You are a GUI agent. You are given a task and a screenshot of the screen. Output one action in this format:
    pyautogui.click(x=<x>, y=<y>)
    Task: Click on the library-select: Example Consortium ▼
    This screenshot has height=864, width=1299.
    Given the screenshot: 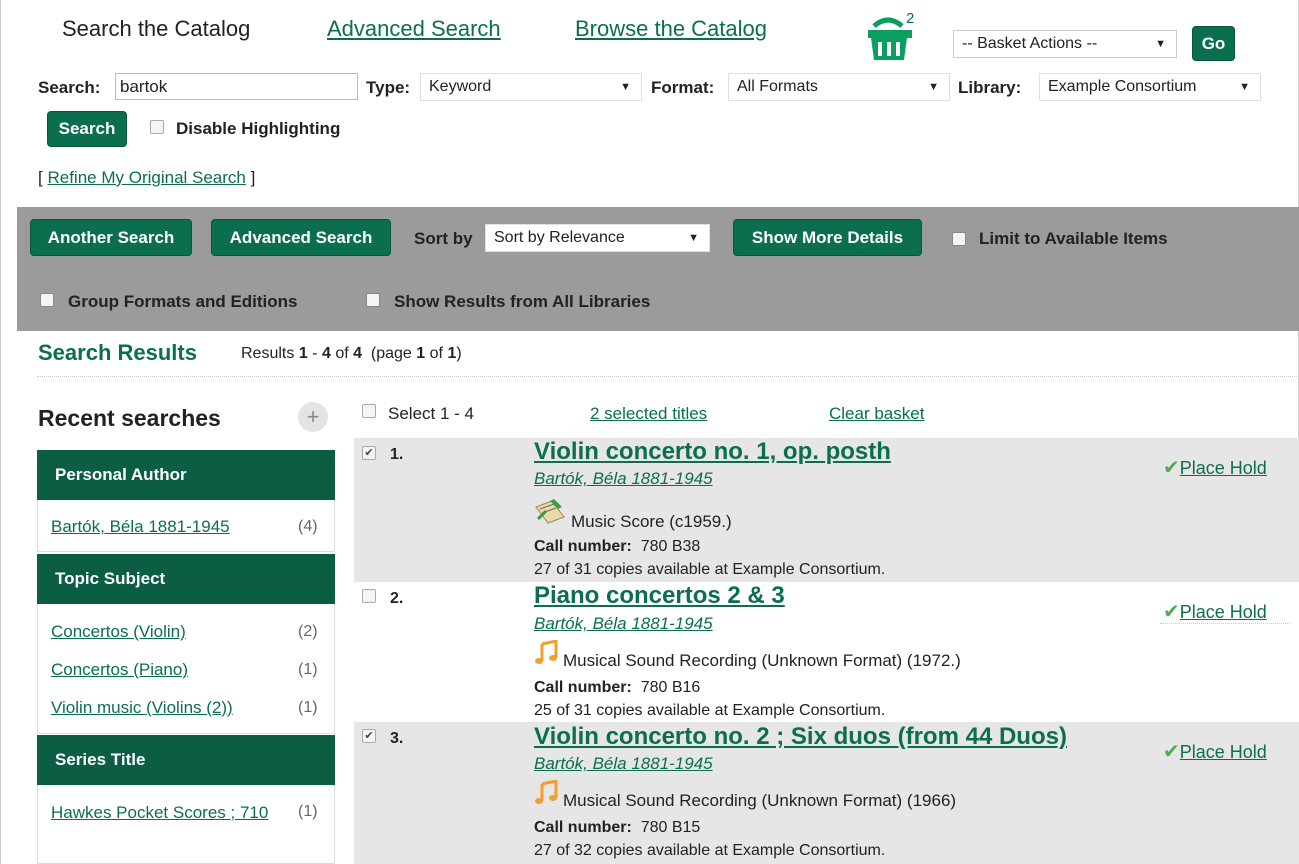 What is the action you would take?
    pyautogui.click(x=1150, y=87)
    